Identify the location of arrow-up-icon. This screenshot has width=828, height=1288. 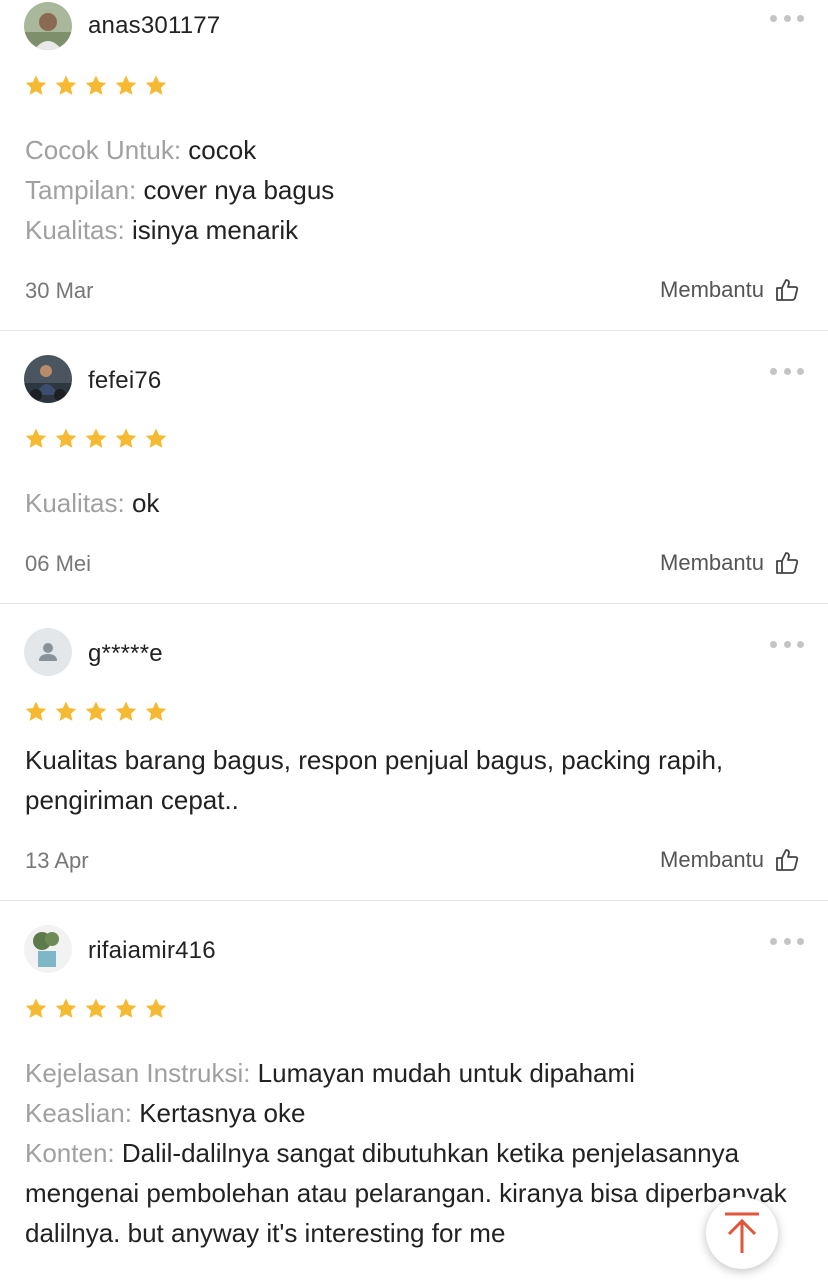
(742, 1232).